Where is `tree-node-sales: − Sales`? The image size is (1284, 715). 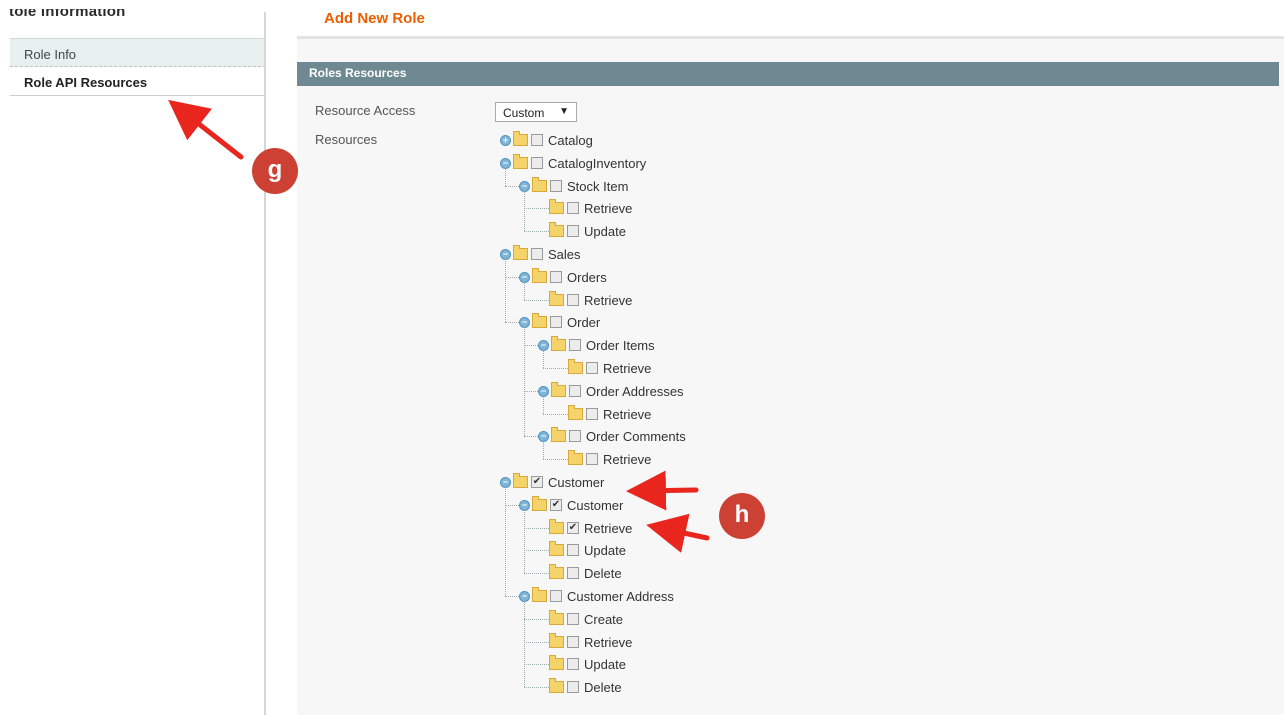 tree-node-sales: − Sales is located at coordinates (540, 254).